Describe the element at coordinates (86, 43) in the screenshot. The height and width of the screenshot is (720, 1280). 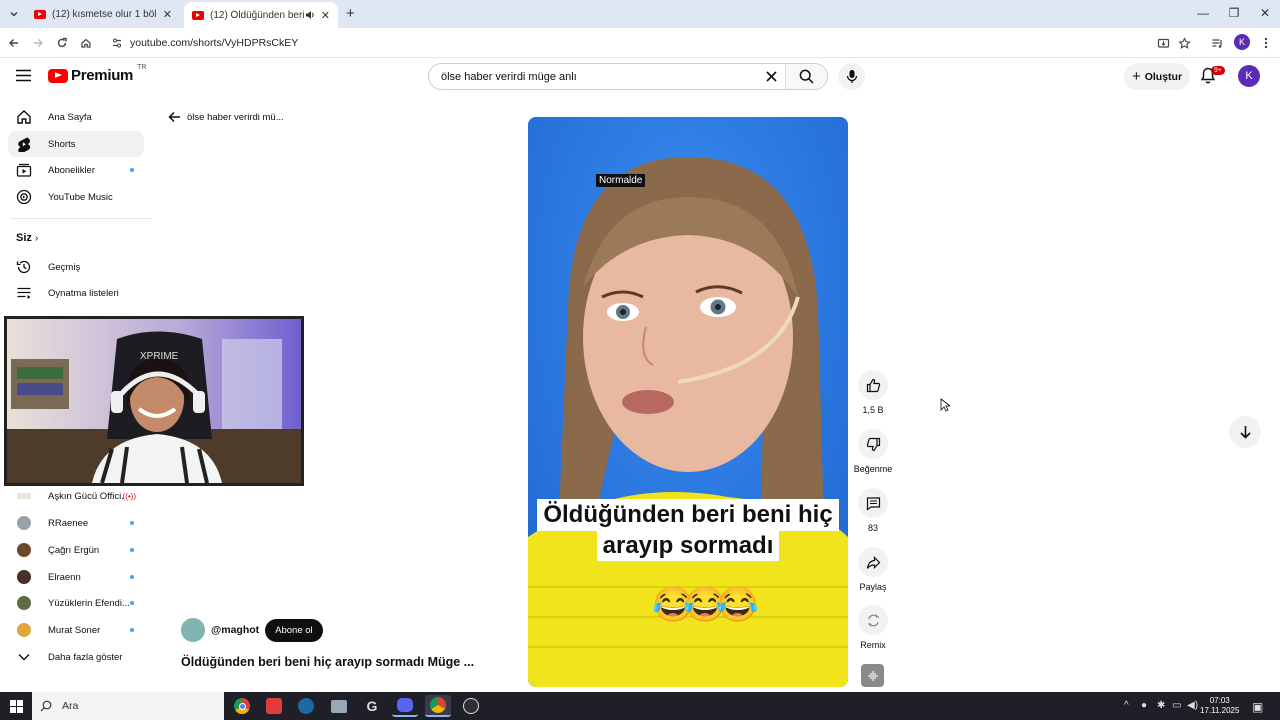
I see `home-button` at that location.